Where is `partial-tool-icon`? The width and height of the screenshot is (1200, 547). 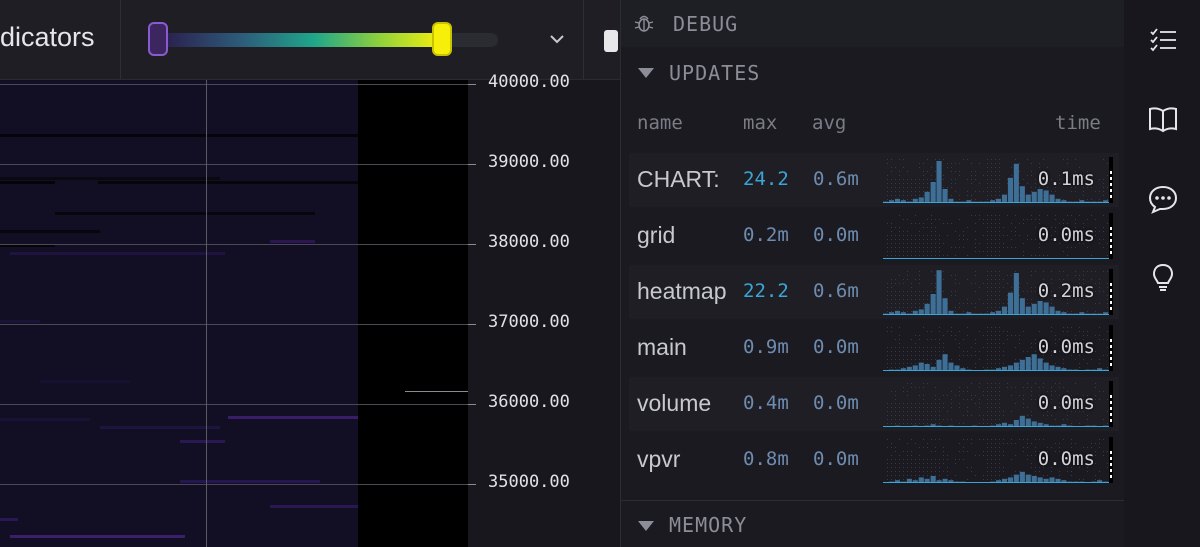
partial-tool-icon is located at coordinates (611, 41).